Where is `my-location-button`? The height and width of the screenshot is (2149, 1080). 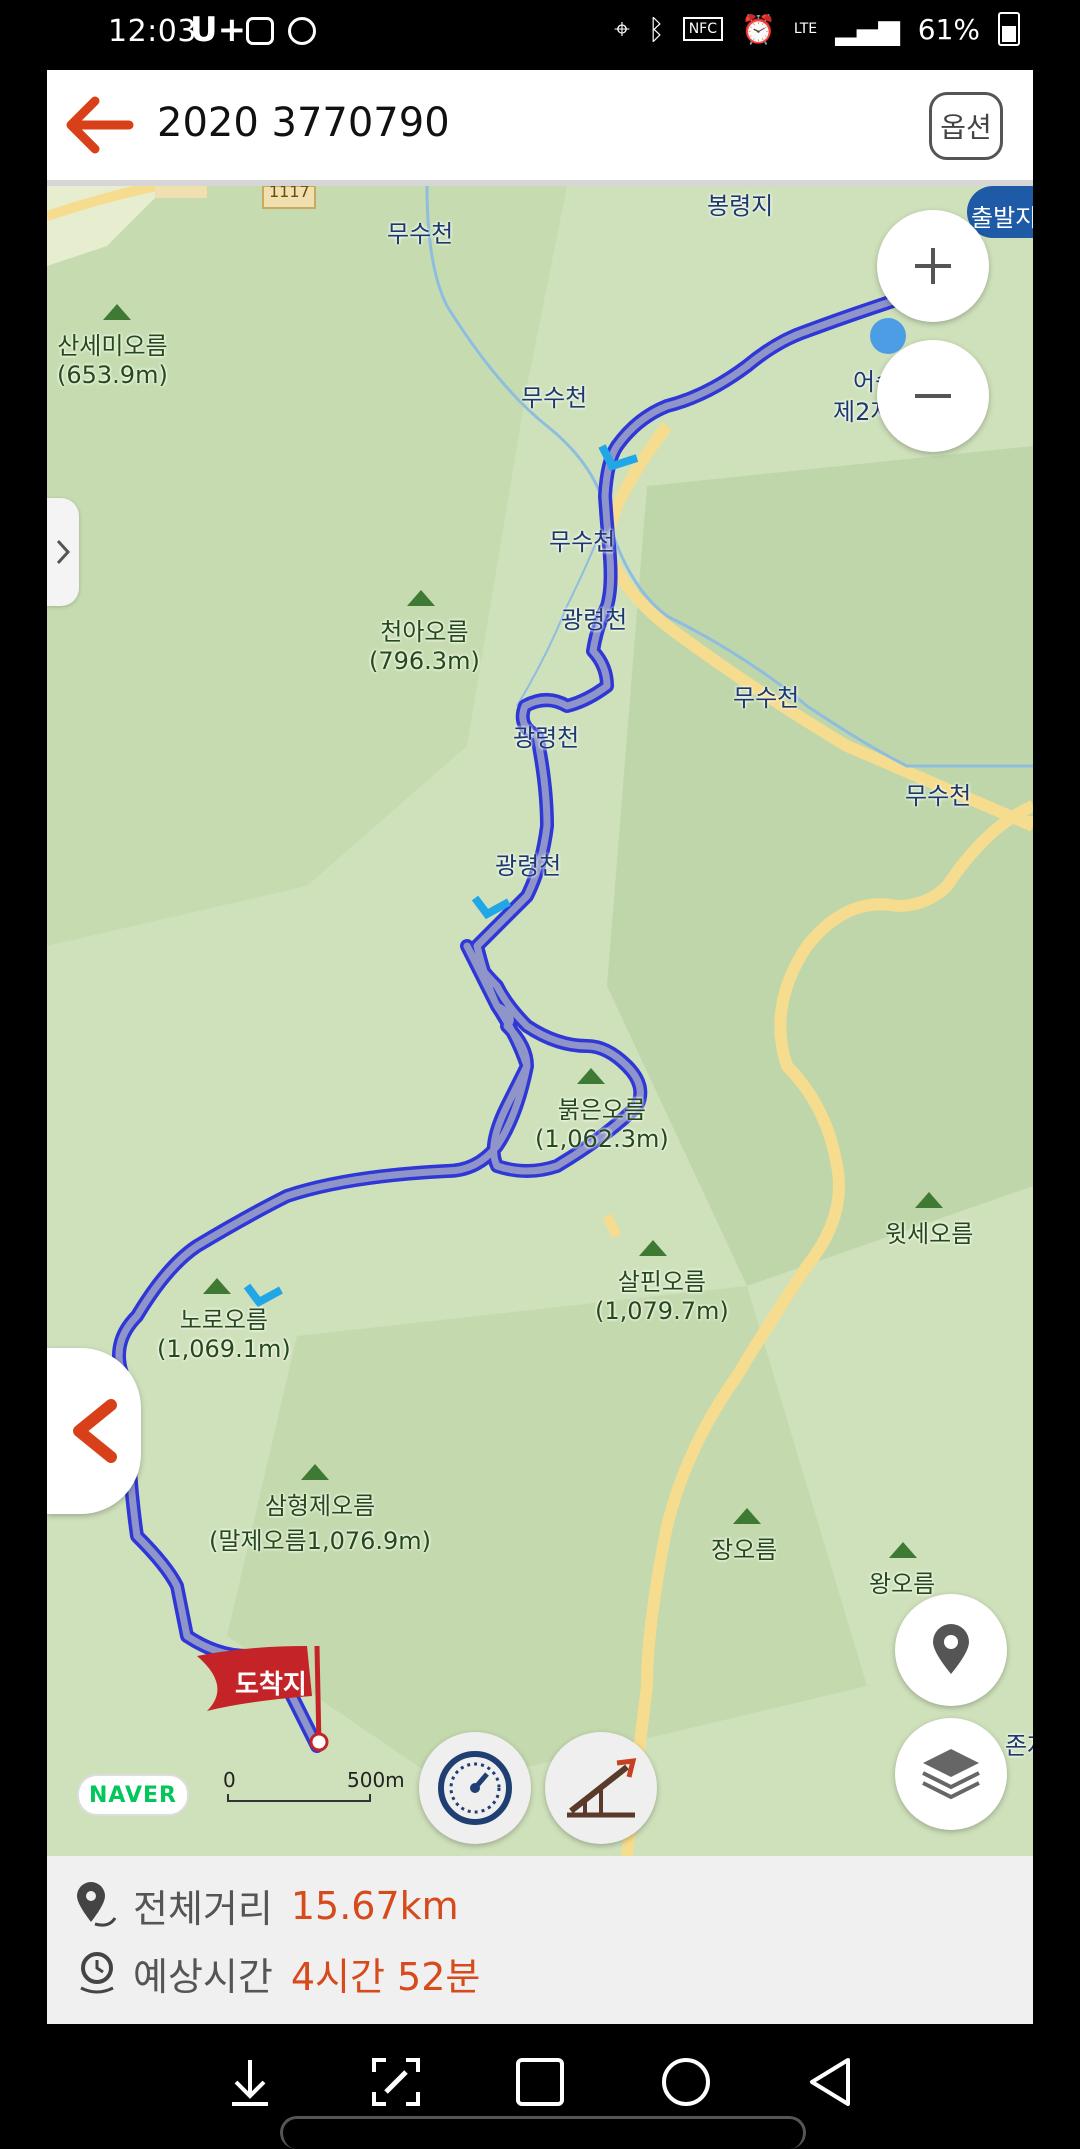 my-location-button is located at coordinates (951, 1650).